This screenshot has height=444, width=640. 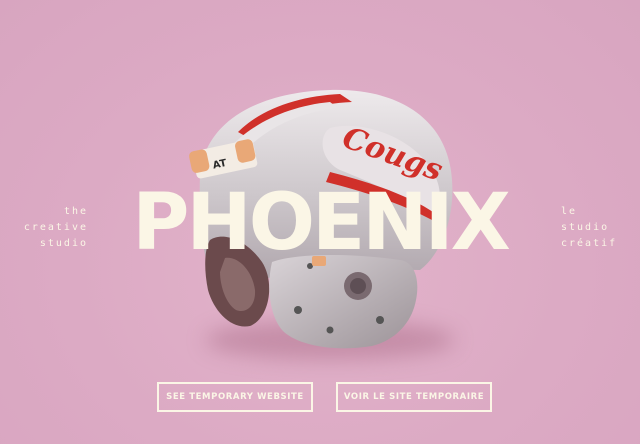 I want to click on tagline-line: créatif, so click(x=589, y=243).